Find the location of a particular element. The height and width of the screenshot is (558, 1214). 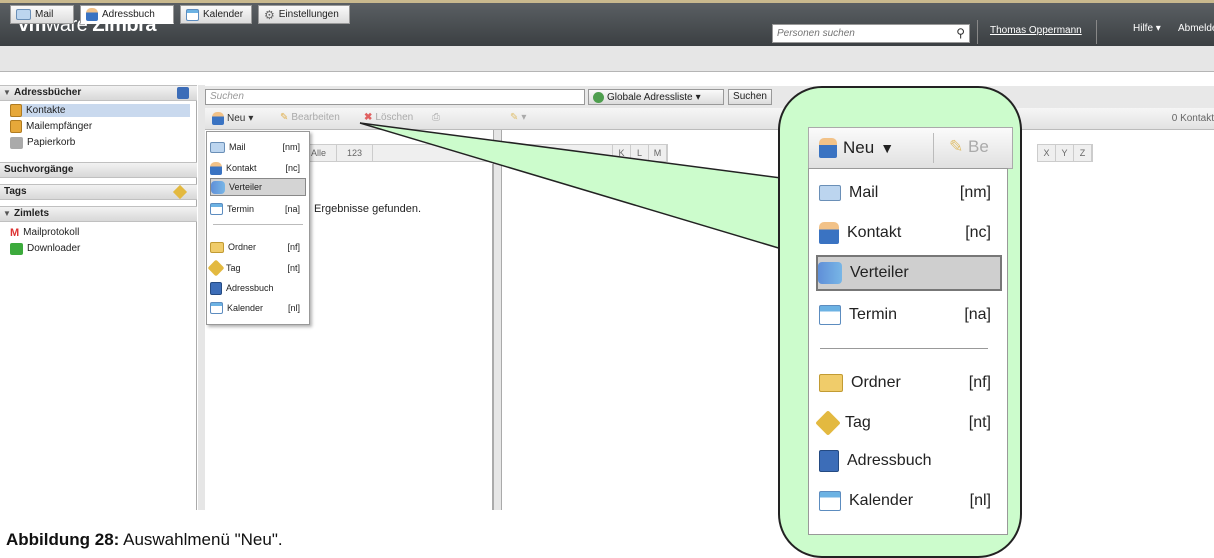

menu-item-label: Tag is located at coordinates (858, 422).